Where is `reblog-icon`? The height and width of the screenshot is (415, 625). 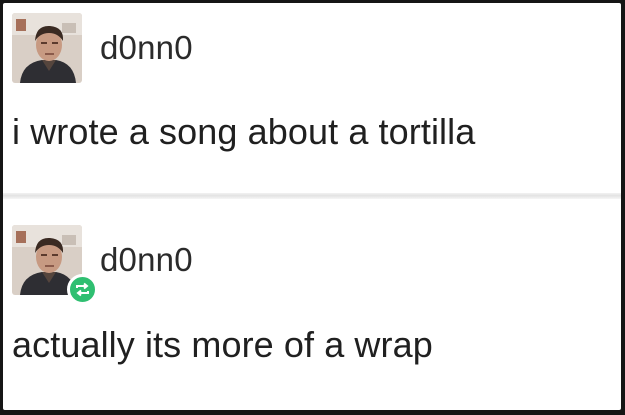 reblog-icon is located at coordinates (82, 289).